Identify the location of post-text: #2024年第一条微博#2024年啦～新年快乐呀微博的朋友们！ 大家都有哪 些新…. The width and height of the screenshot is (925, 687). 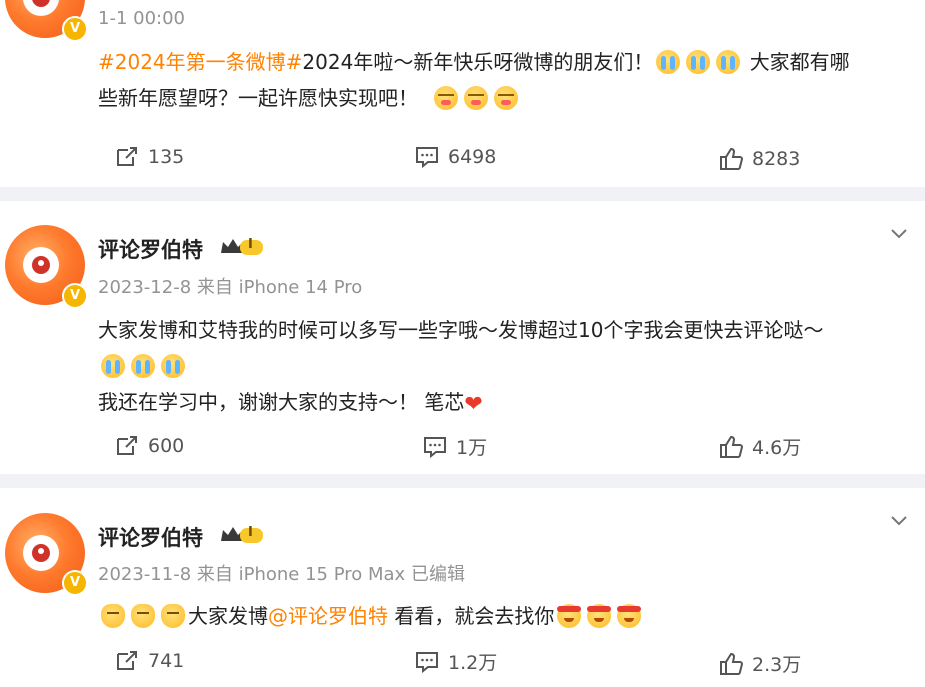
(474, 80).